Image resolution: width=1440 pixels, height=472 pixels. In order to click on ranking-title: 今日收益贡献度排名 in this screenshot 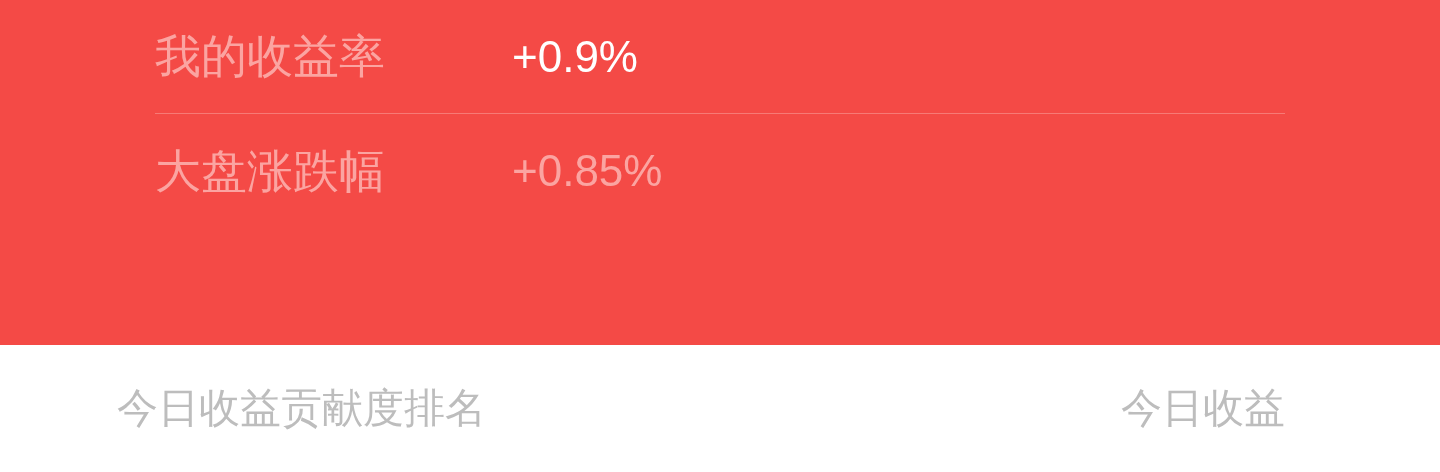, I will do `click(301, 408)`.